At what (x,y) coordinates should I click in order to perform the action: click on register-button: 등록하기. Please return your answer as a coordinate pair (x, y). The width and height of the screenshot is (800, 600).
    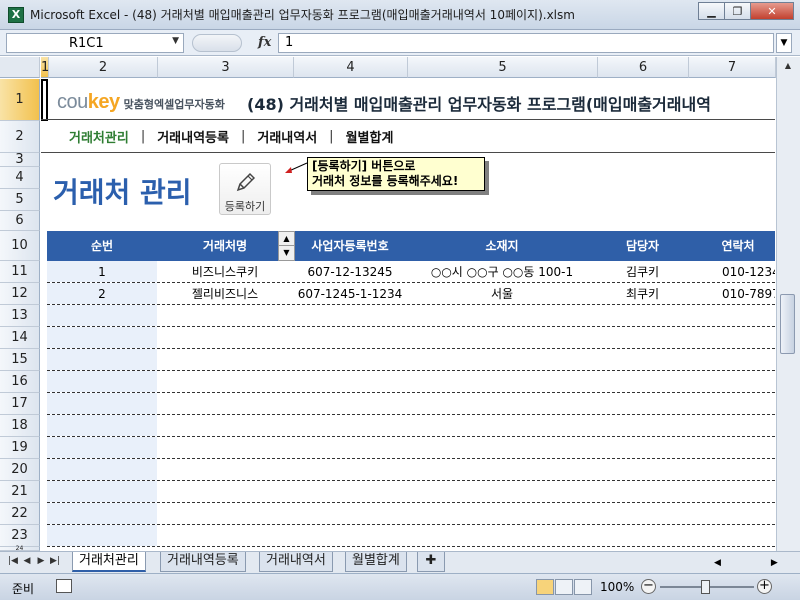
    Looking at the image, I should click on (245, 189).